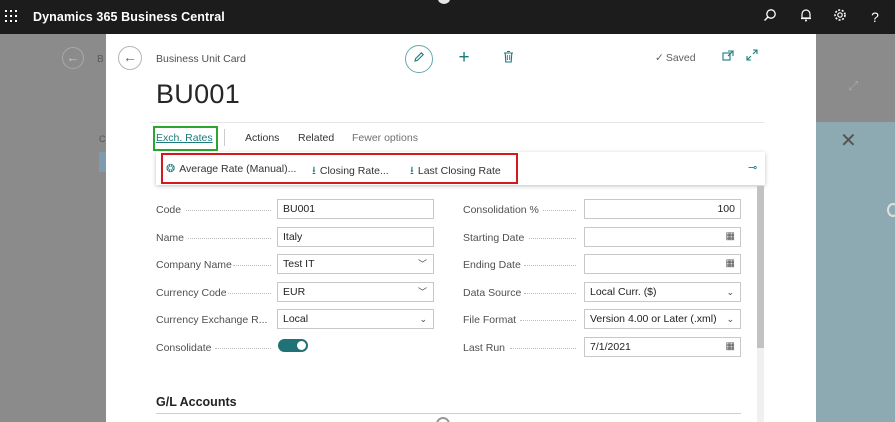  What do you see at coordinates (170, 238) in the screenshot?
I see `name-label: Name` at bounding box center [170, 238].